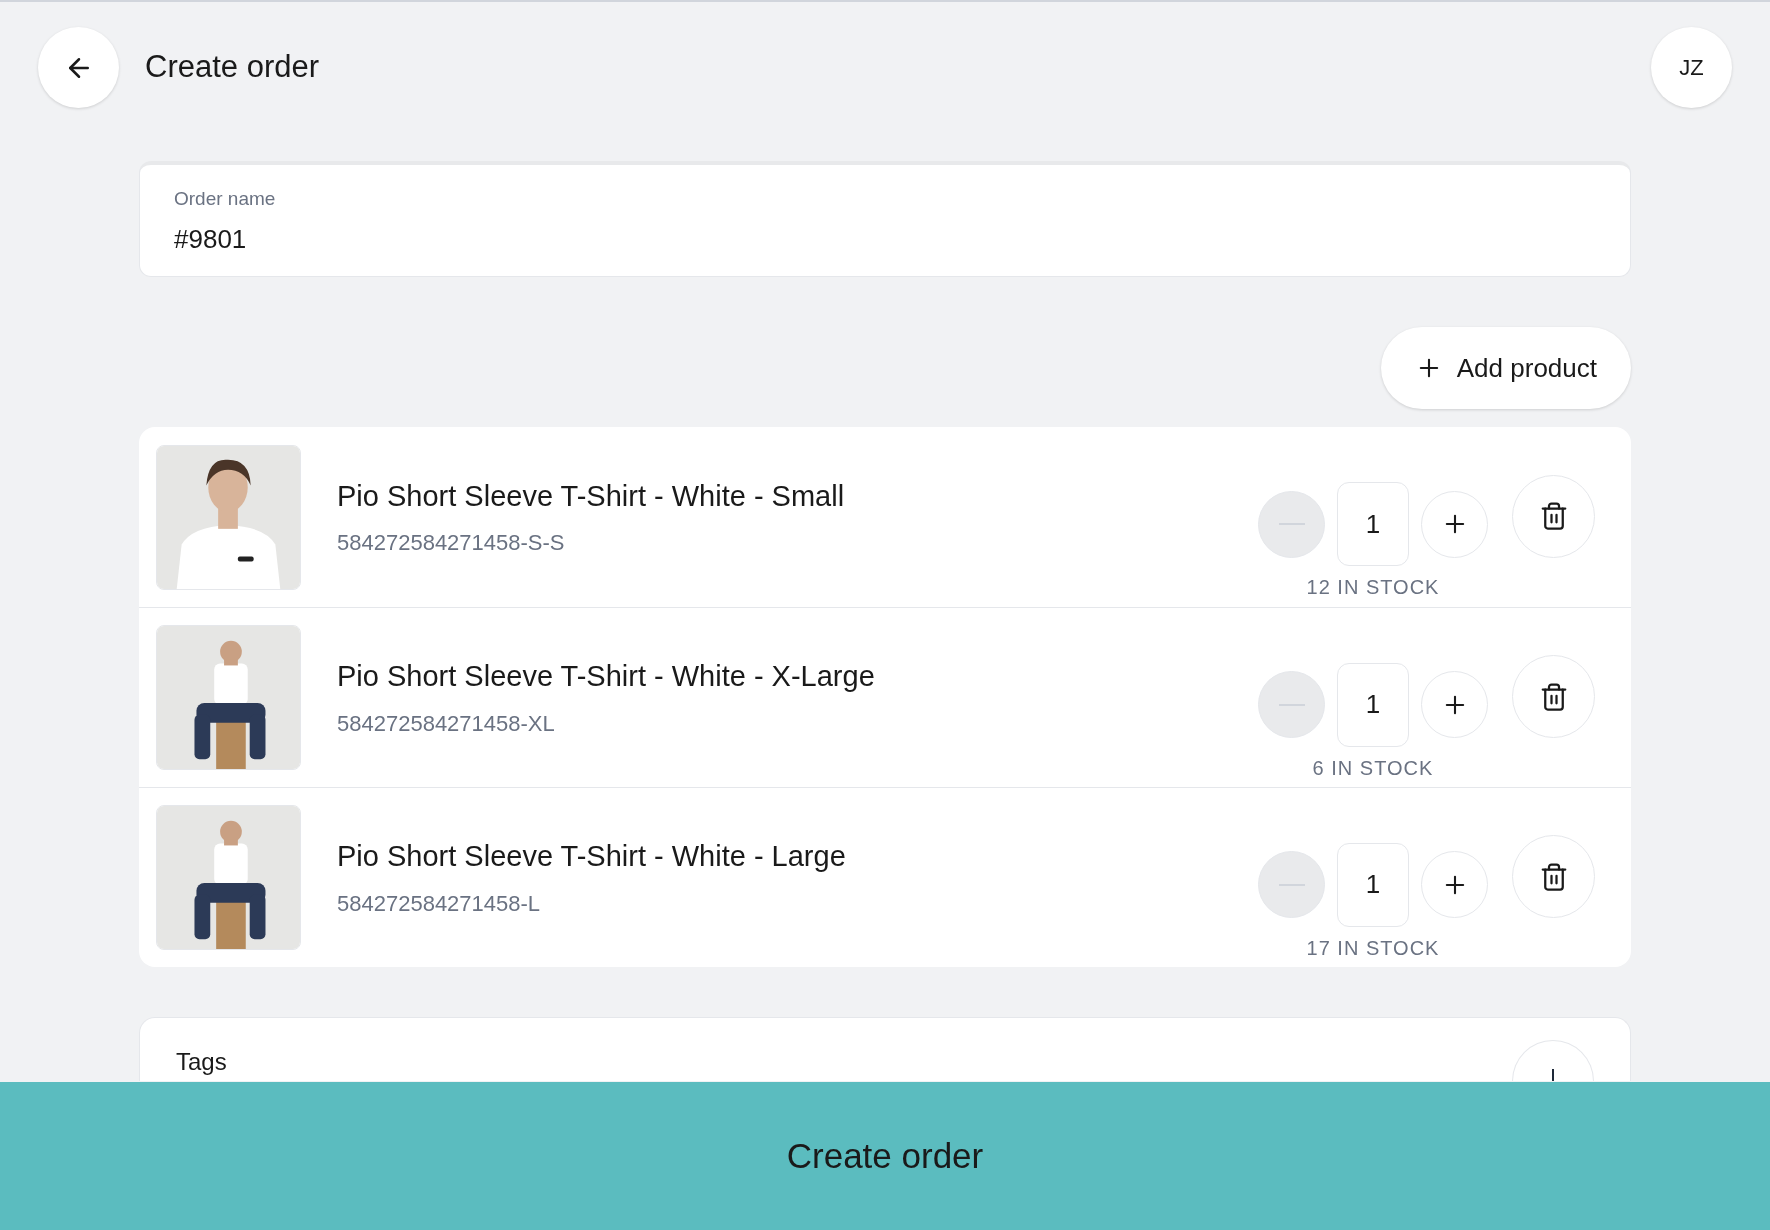  What do you see at coordinates (225, 199) in the screenshot?
I see `field-label: Order name` at bounding box center [225, 199].